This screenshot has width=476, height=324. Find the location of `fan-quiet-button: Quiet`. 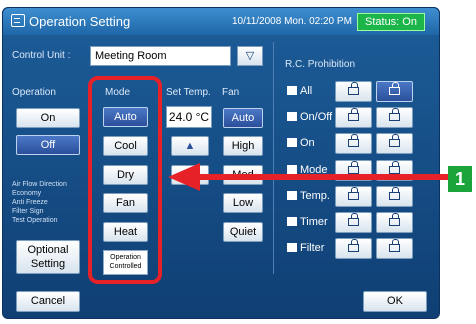

fan-quiet-button: Quiet is located at coordinates (243, 232).